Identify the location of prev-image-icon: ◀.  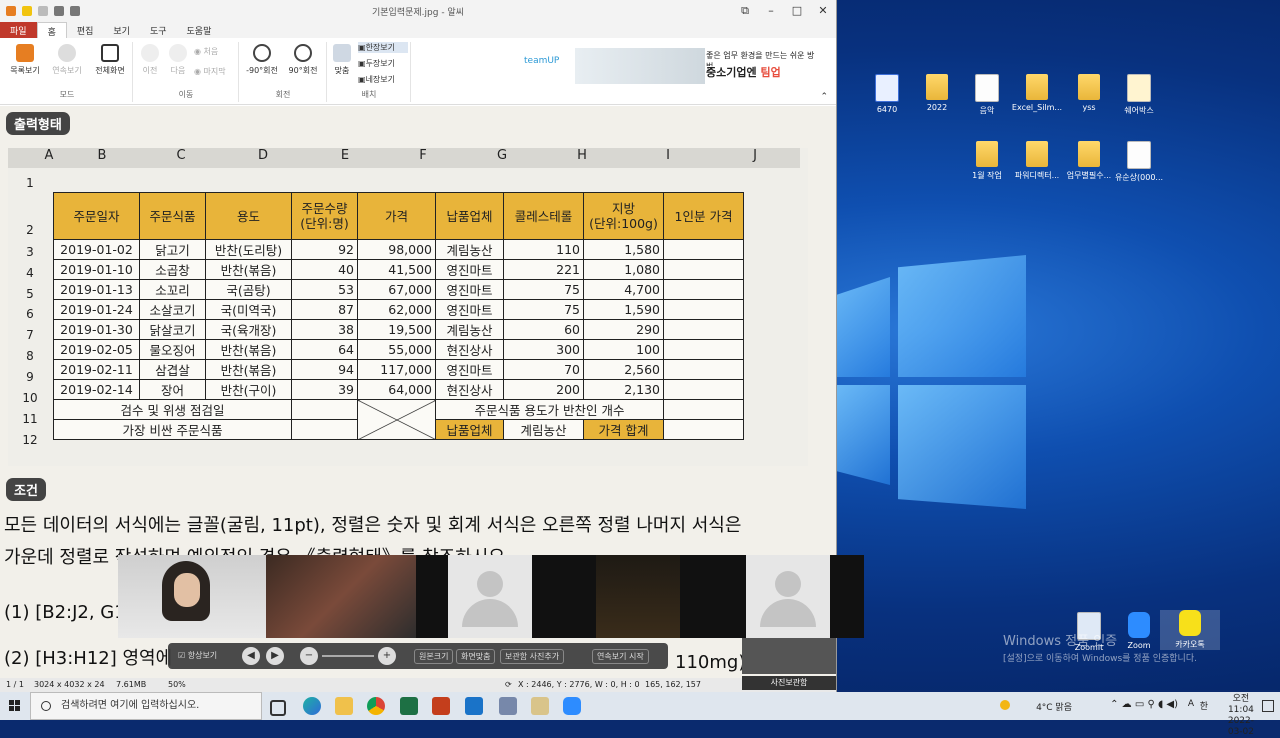
(251, 656).